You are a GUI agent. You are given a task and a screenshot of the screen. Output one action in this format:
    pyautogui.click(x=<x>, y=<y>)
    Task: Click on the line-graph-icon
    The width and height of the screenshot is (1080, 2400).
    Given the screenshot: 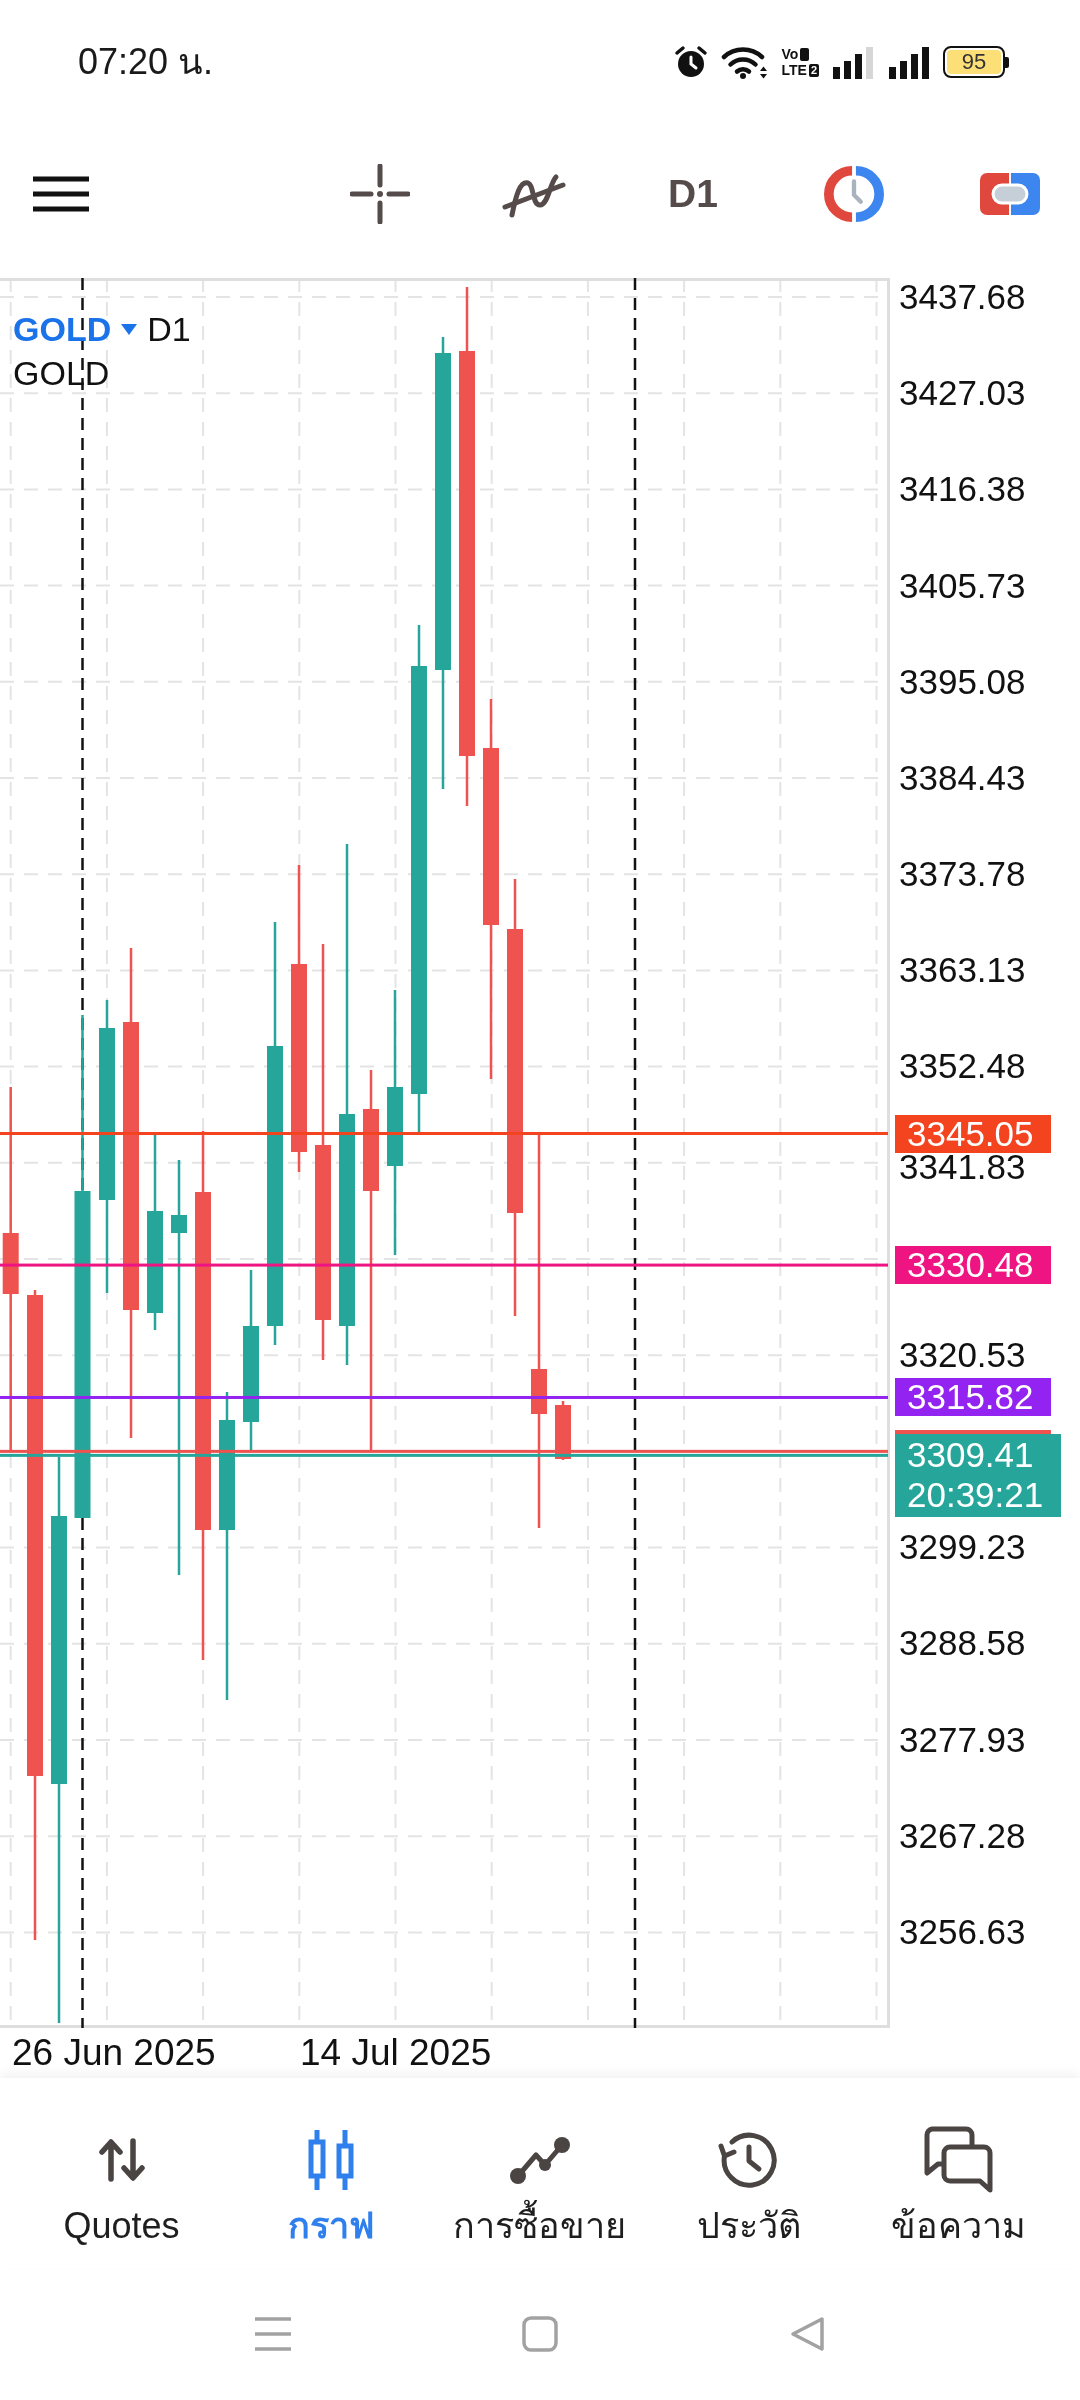 What is the action you would take?
    pyautogui.click(x=540, y=2160)
    